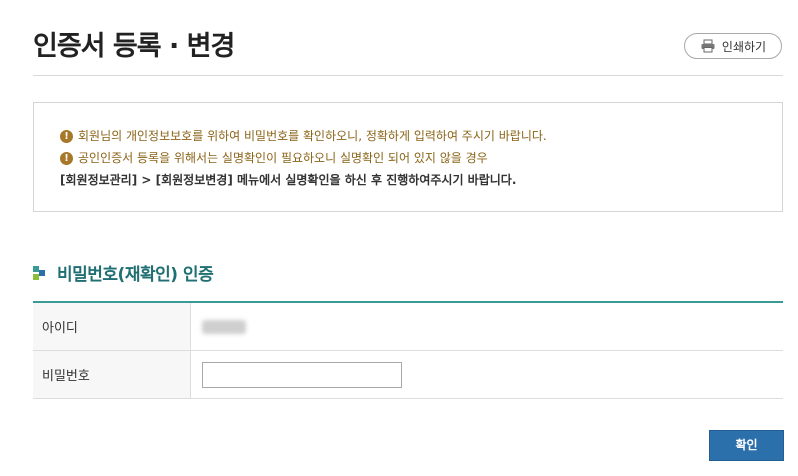 The width and height of the screenshot is (798, 476). Describe the element at coordinates (486, 326) in the screenshot. I see `id-value-cell` at that location.